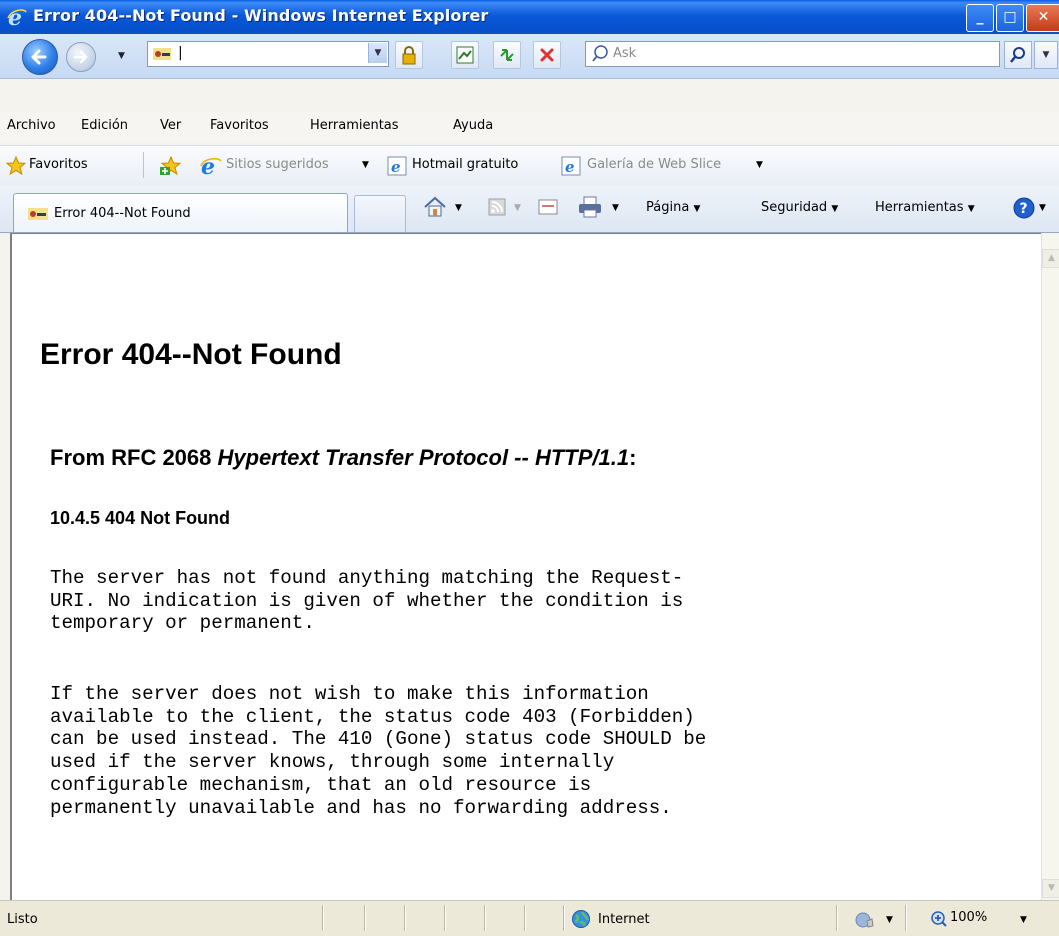  I want to click on security-zone-label: Internet, so click(624, 919).